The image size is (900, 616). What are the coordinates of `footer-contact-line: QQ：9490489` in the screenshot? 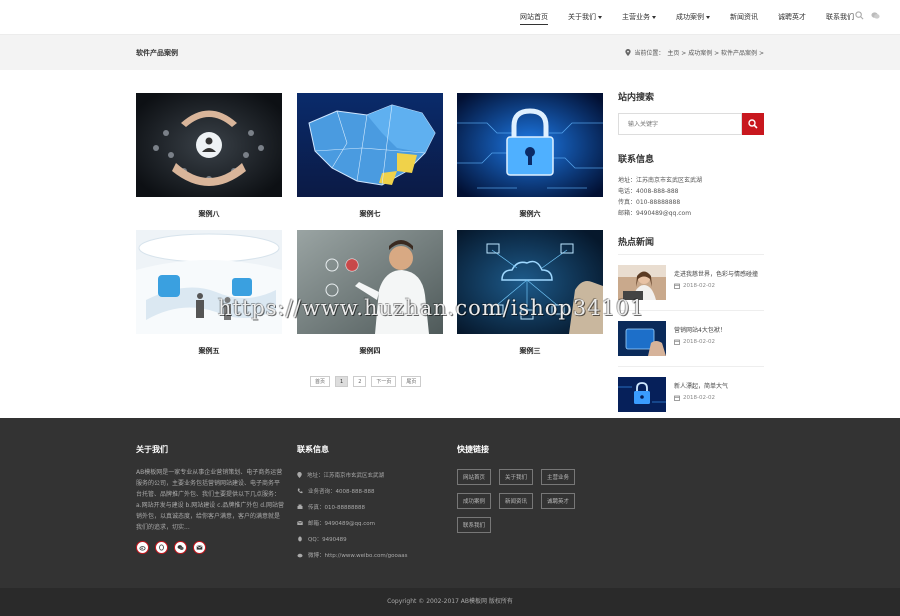 It's located at (352, 539).